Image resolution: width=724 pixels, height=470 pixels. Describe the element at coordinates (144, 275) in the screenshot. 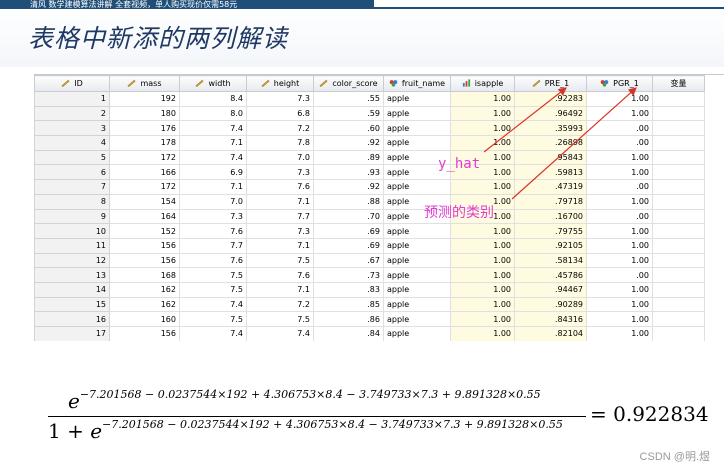

I see `table-cell: 168` at that location.